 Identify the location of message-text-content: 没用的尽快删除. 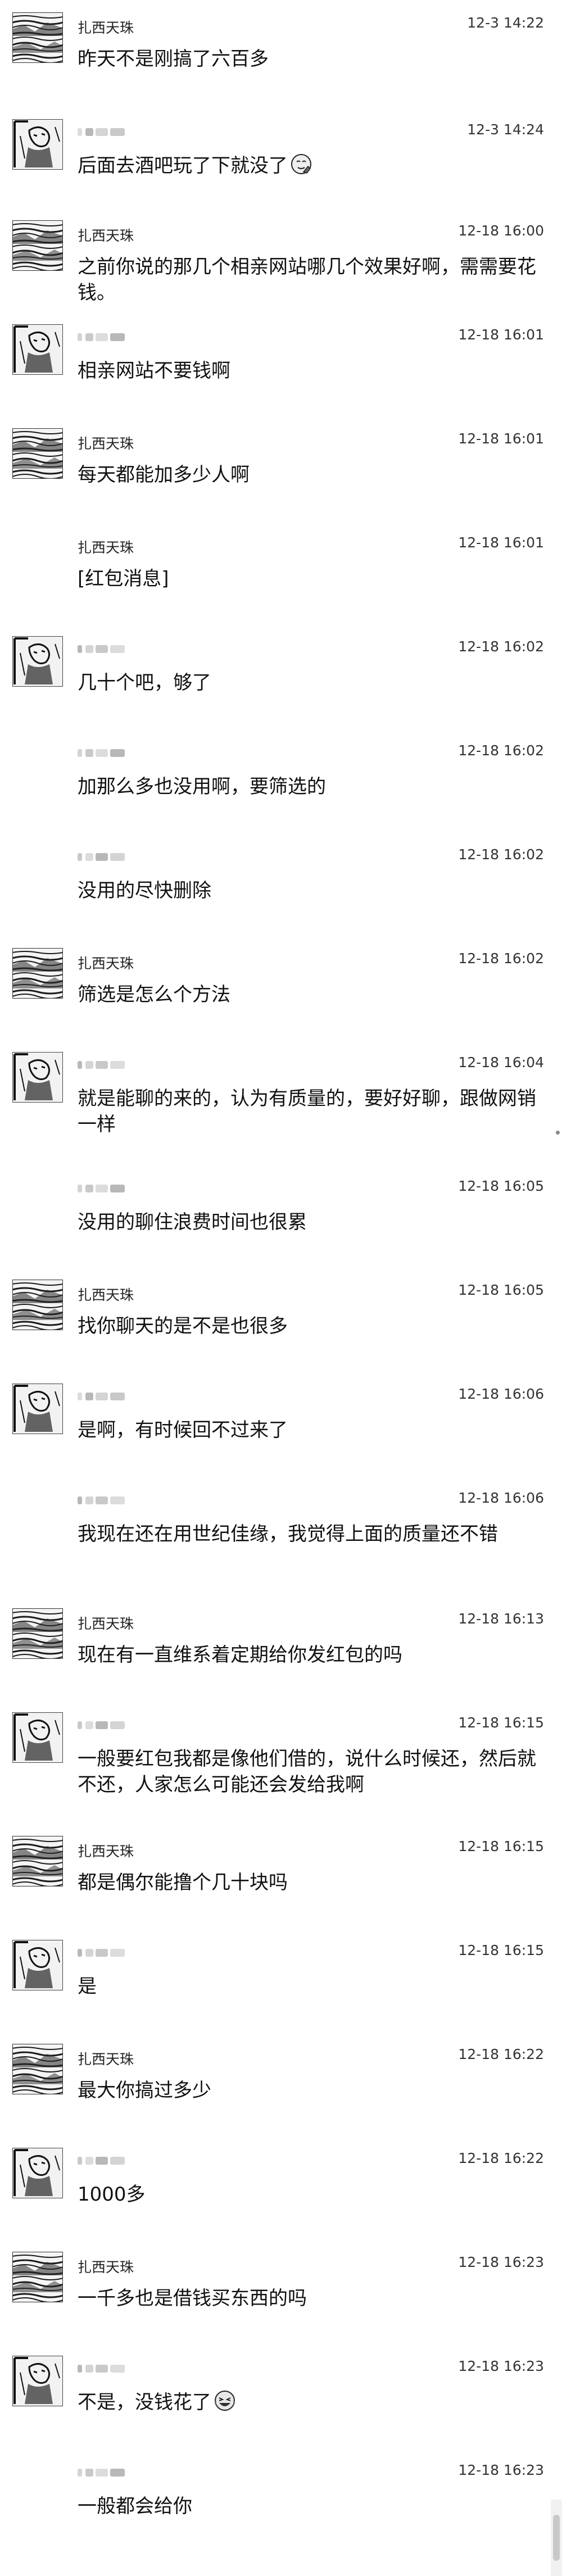
(145, 890).